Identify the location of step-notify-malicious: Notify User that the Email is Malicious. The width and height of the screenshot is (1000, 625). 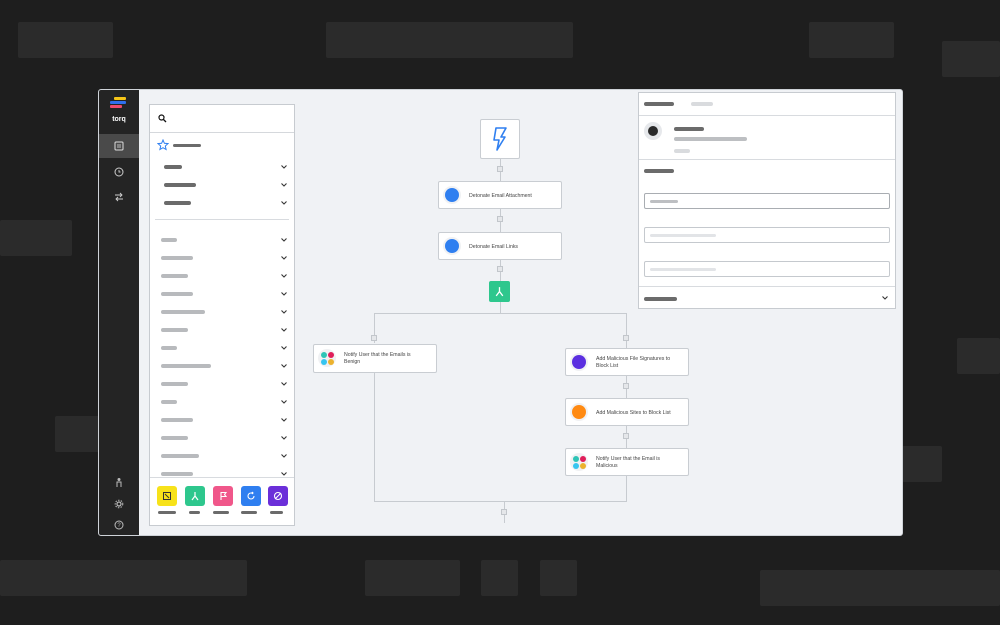
(627, 462).